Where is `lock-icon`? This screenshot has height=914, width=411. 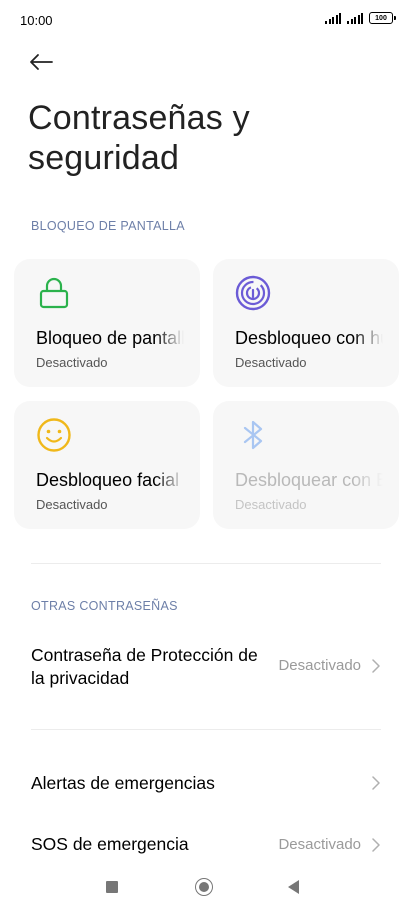
lock-icon is located at coordinates (54, 293).